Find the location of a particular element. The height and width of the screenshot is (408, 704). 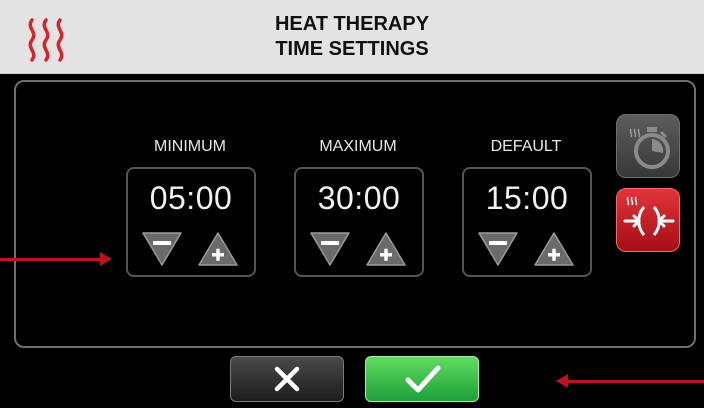

page-title: HEAT THERAPY TIME SETTINGS is located at coordinates (352, 37).